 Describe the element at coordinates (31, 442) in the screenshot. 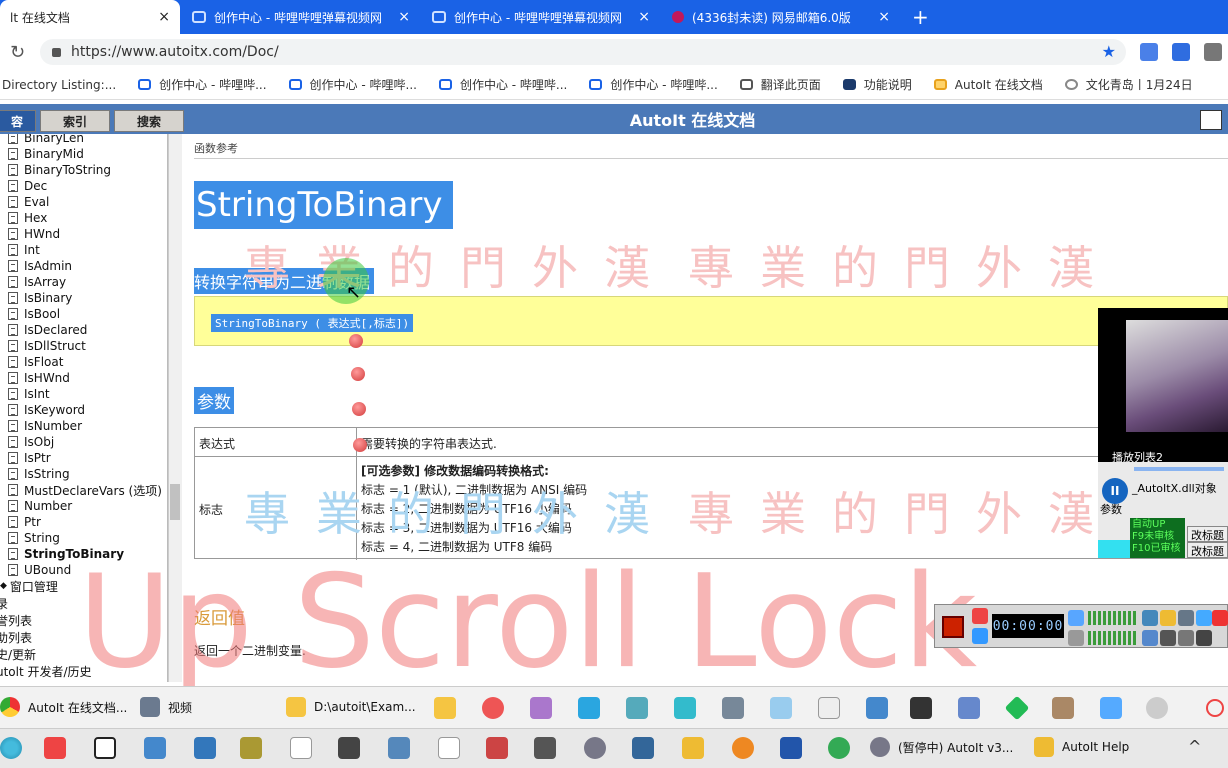

I see `tree-item: IsObj` at that location.